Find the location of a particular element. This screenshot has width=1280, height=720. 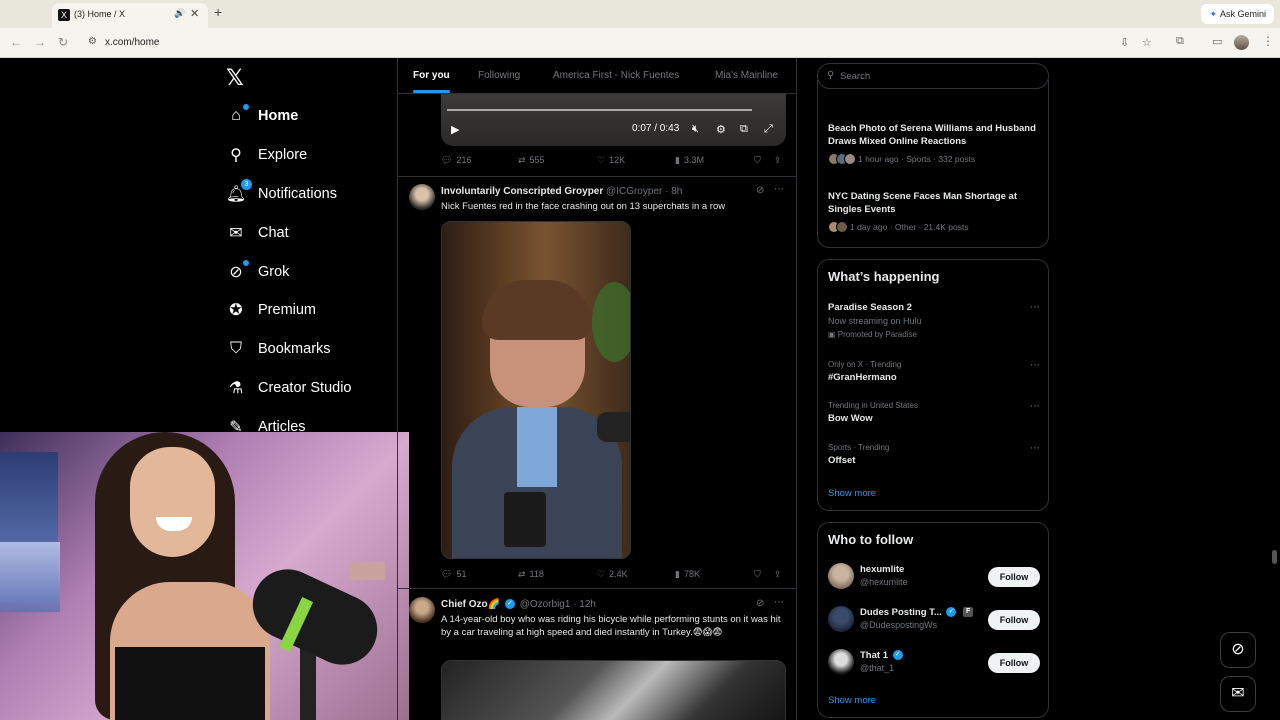

settings-icon: ⚙ is located at coordinates (721, 129).